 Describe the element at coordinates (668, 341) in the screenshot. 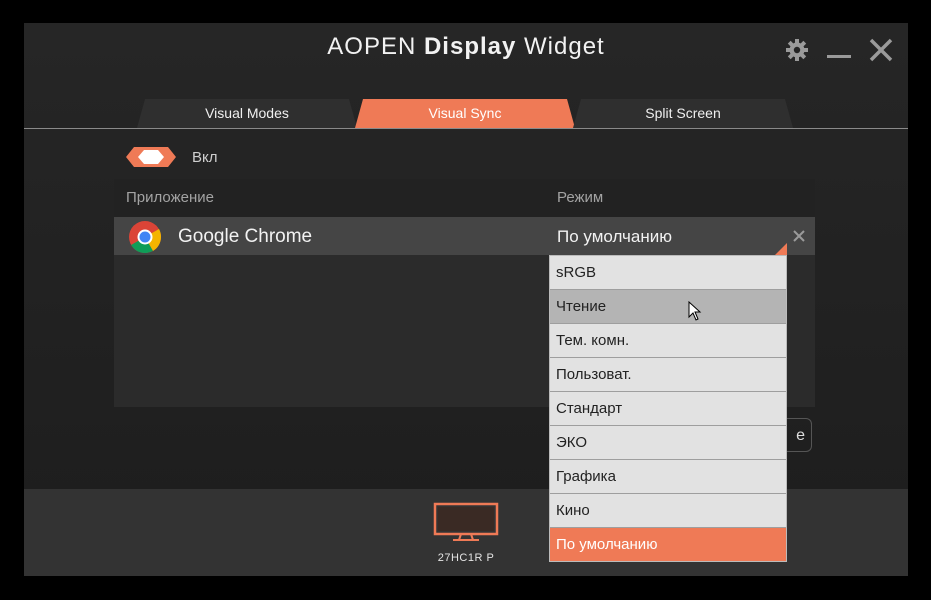

I see `dropdown-option: Тем. комн.` at that location.